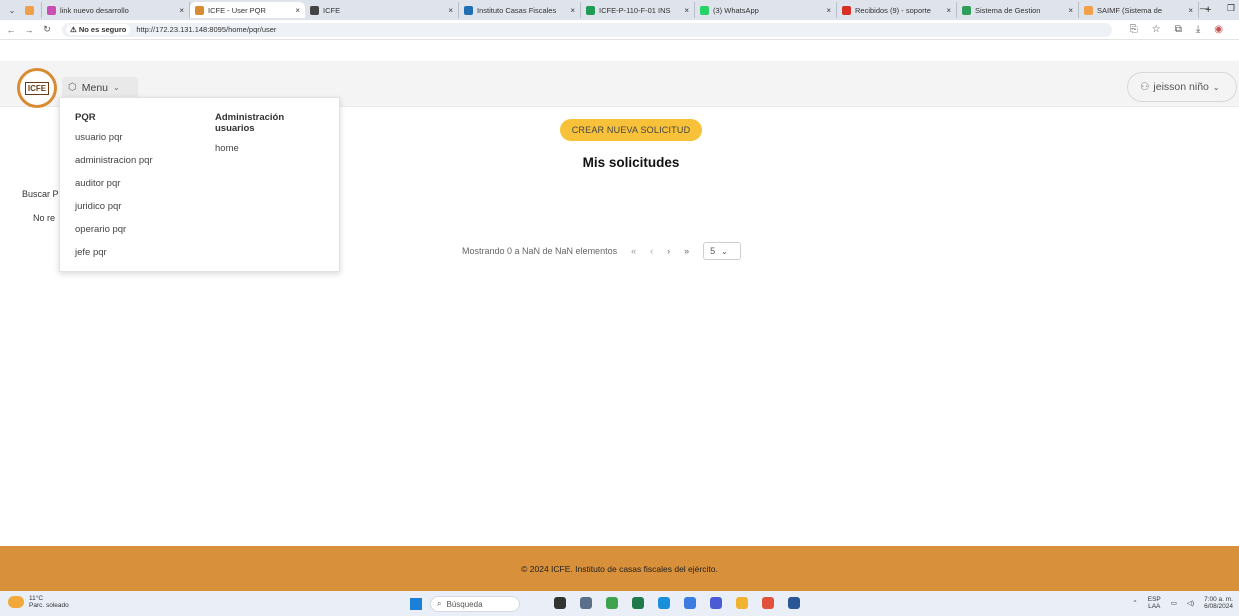 The width and height of the screenshot is (1239, 616). I want to click on tab-title: Recibidos (9) - soporte, so click(893, 10).